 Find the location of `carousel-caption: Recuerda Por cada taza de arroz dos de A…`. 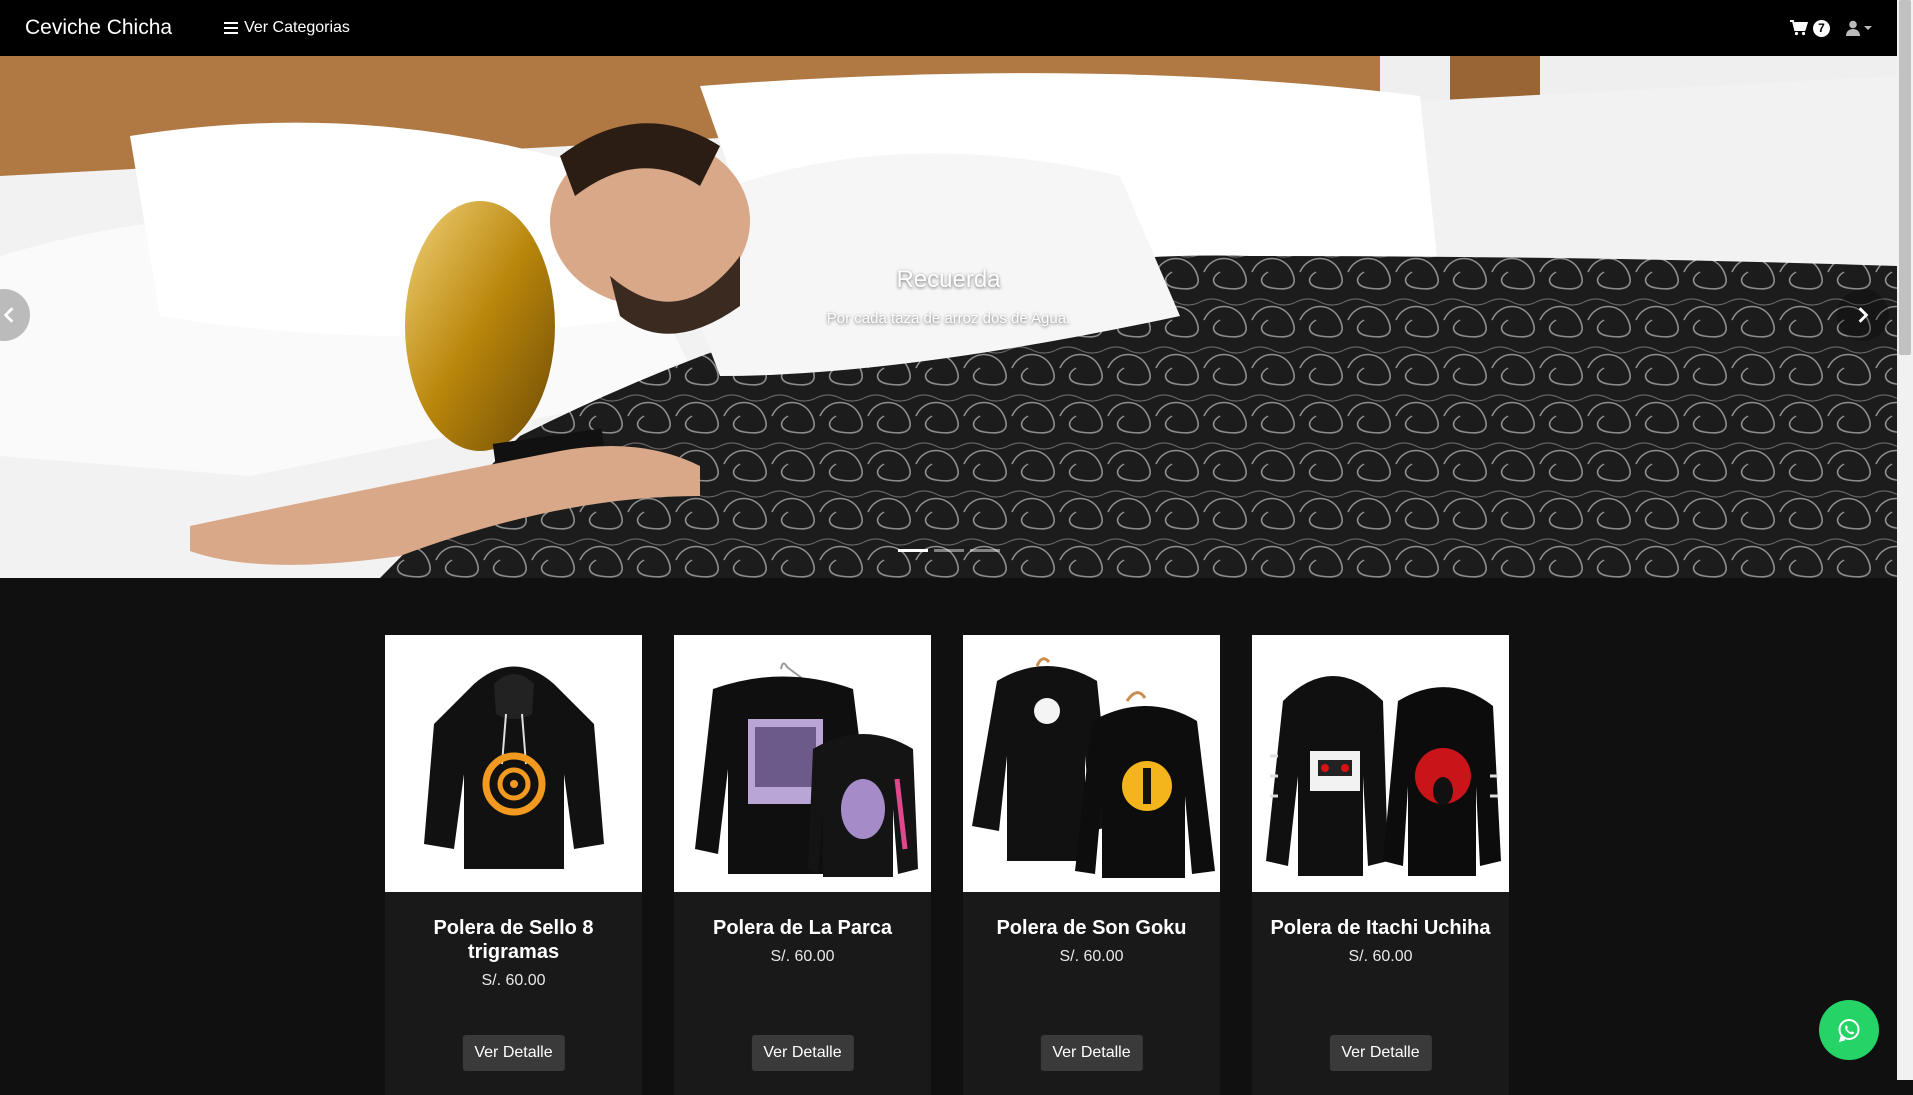

carousel-caption: Recuerda Por cada taza de arroz dos de A… is located at coordinates (948, 296).